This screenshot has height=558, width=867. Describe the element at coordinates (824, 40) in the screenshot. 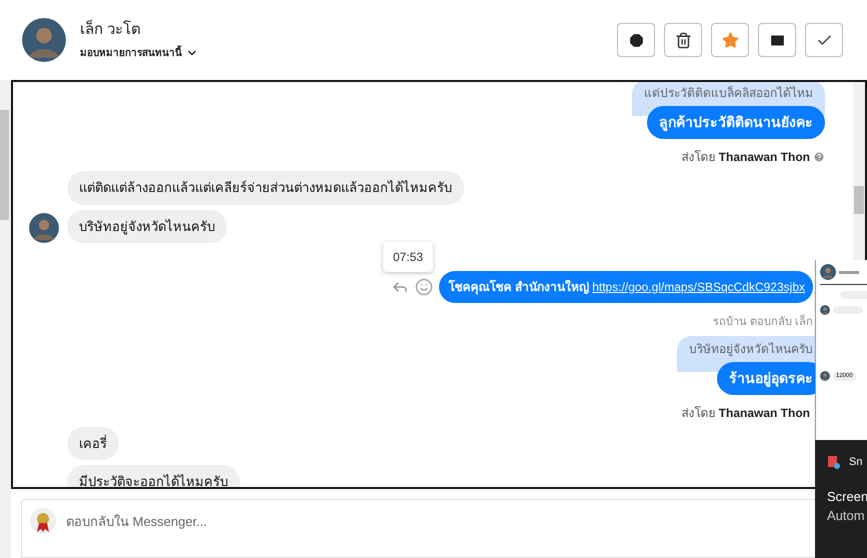

I see `check-button` at that location.